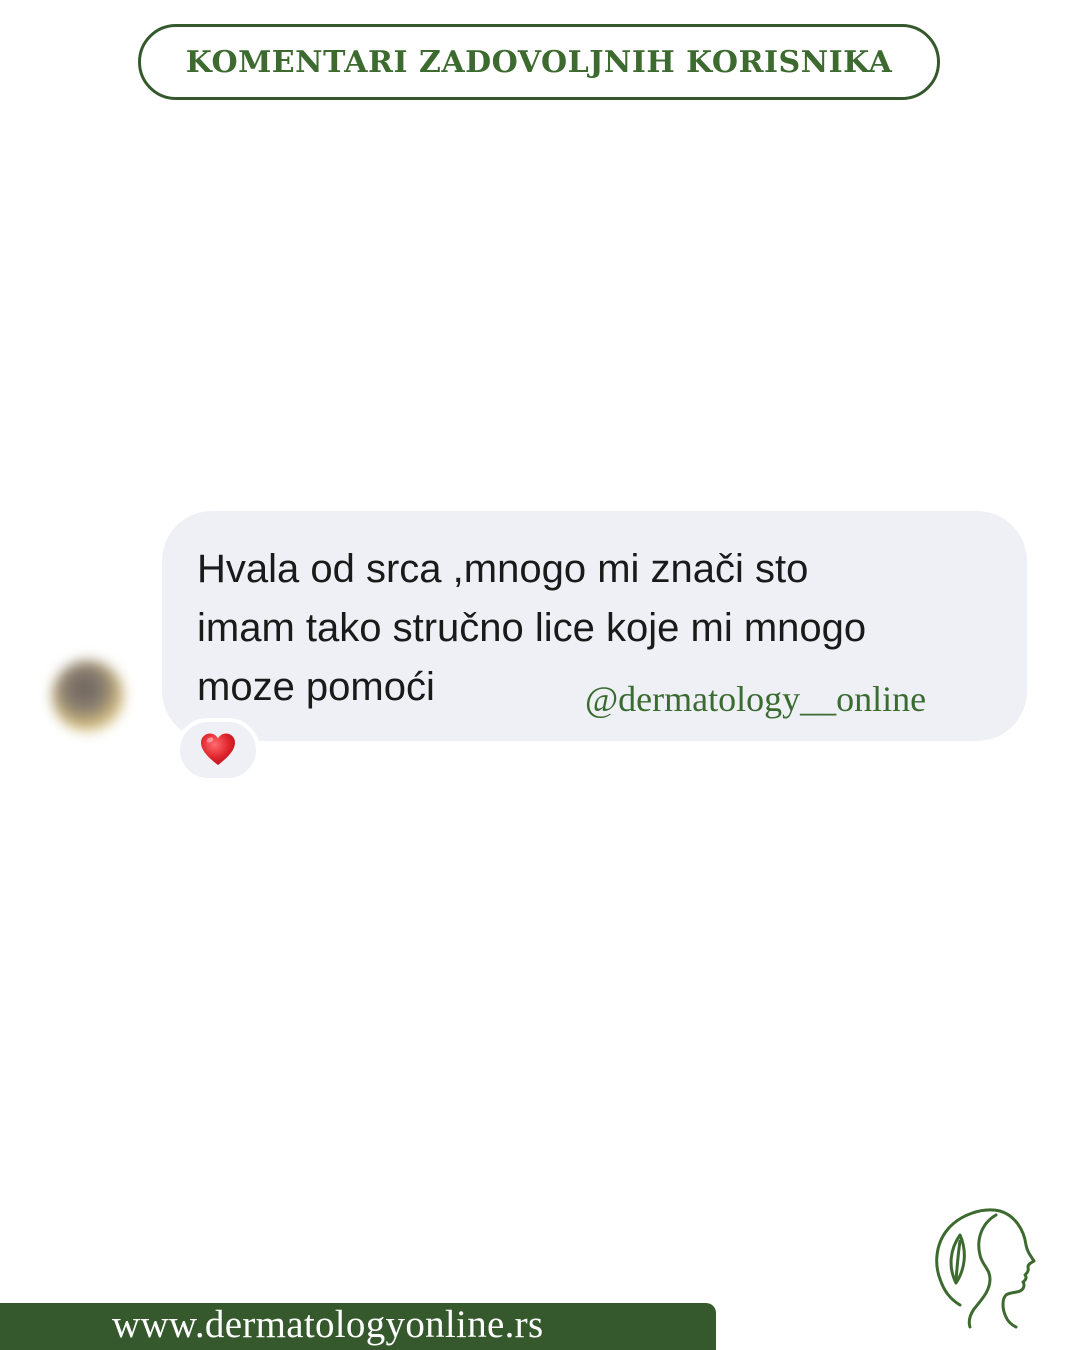  What do you see at coordinates (985, 1268) in the screenshot?
I see `face-leaf-logo` at bounding box center [985, 1268].